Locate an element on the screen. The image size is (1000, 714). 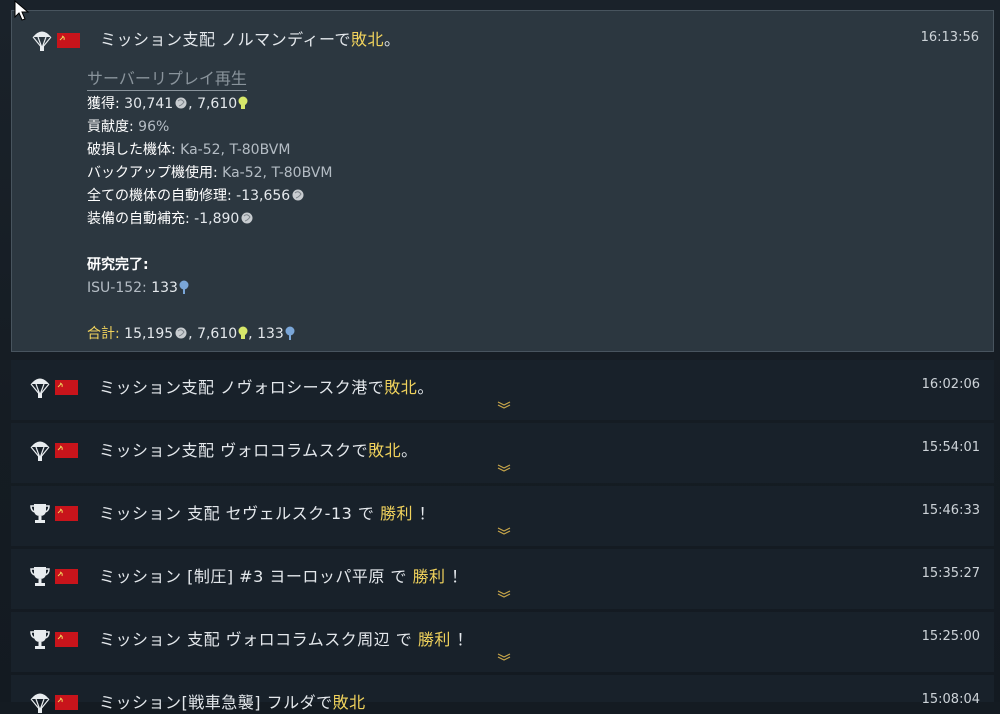
total-row: 合計: 15,195, 7,610, 133 is located at coordinates (209, 334).